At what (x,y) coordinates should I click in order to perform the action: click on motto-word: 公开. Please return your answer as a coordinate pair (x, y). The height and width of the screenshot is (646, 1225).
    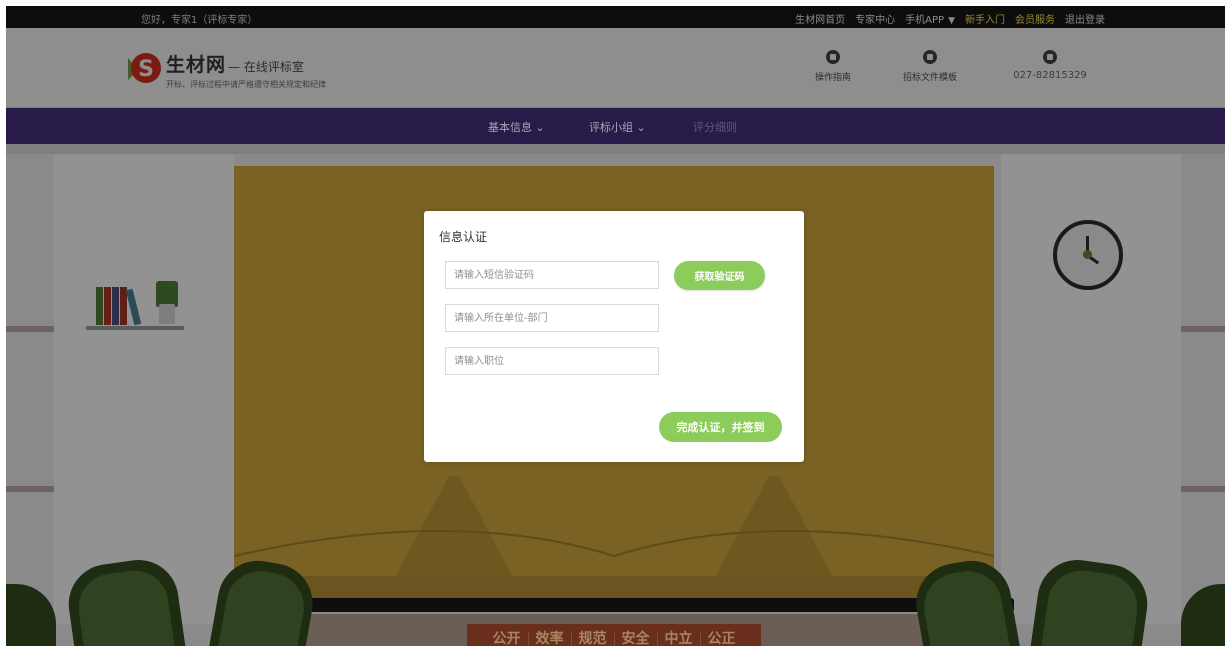
    Looking at the image, I should click on (507, 638).